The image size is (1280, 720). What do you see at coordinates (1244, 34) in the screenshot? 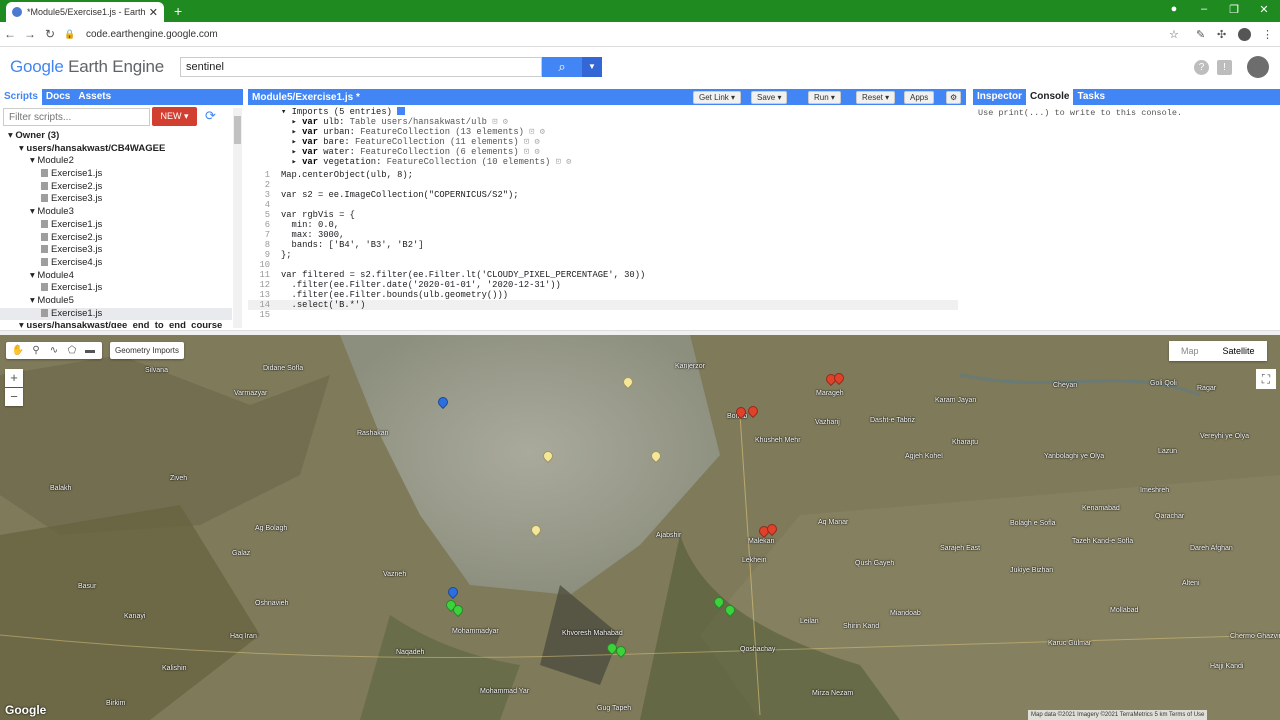
I see `profile-avatar-icon` at bounding box center [1244, 34].